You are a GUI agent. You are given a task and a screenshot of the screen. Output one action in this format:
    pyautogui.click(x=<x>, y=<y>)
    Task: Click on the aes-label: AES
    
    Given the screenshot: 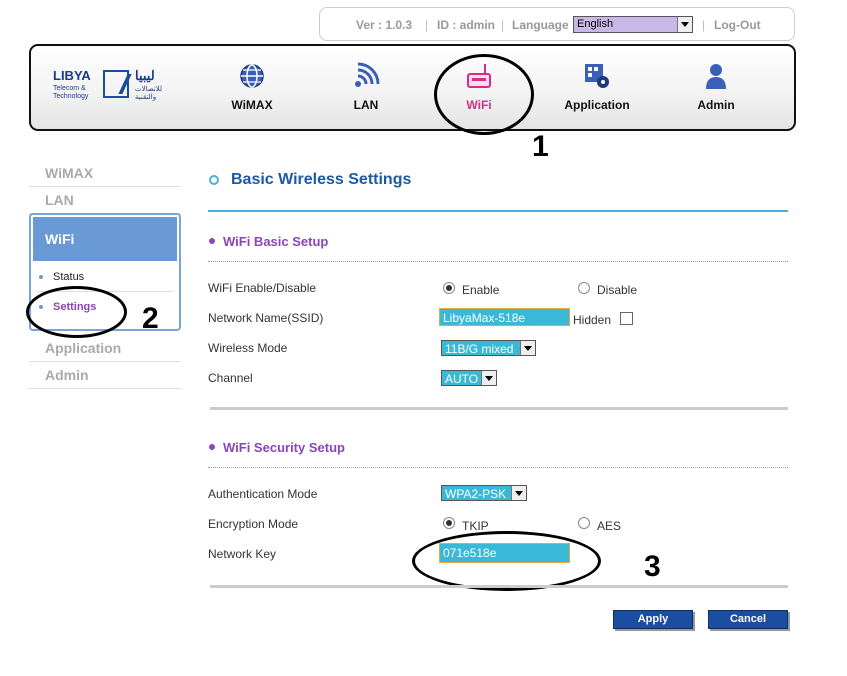 What is the action you would take?
    pyautogui.click(x=609, y=526)
    